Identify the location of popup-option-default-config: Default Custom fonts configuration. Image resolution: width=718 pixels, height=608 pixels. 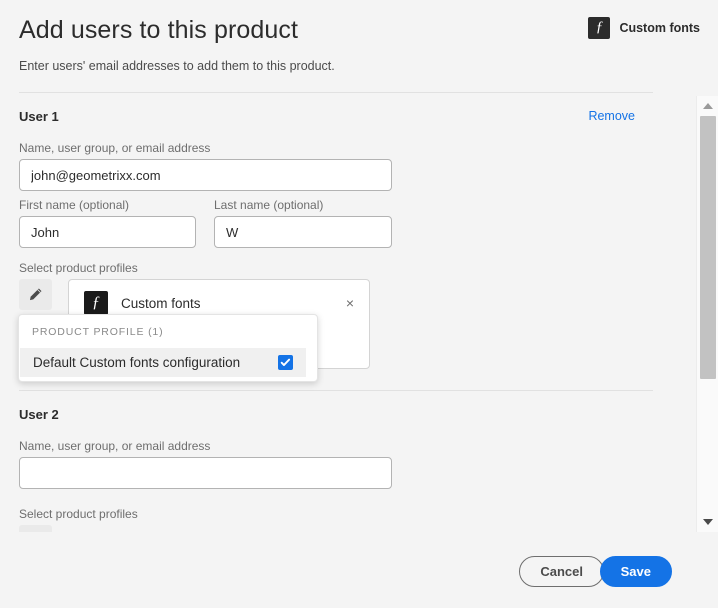
(163, 362).